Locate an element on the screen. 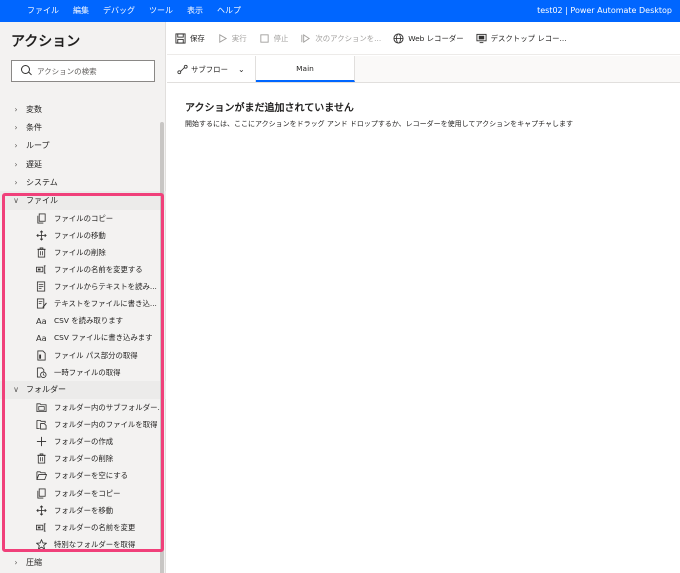  empty-state-title: アクションがまだ追加されていません is located at coordinates (269, 108).